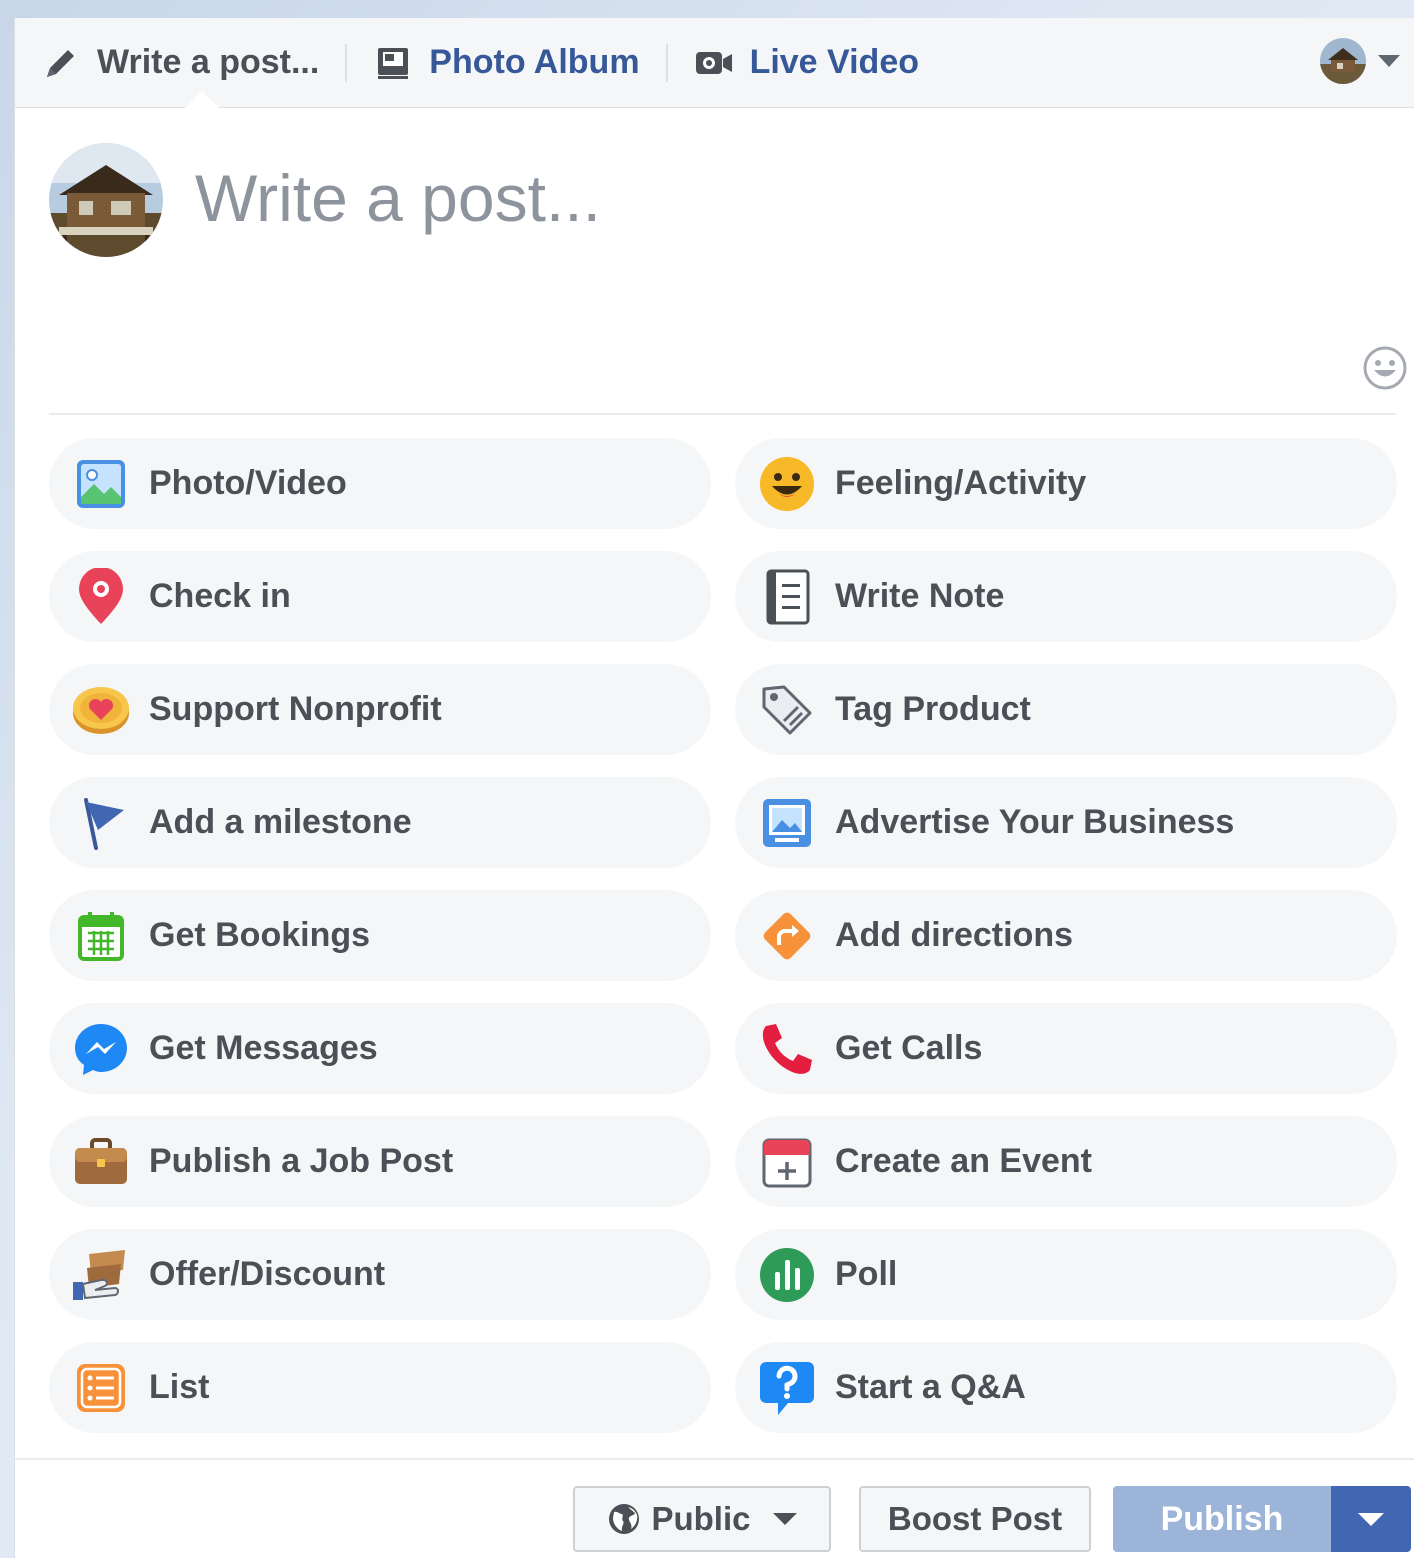 This screenshot has width=1414, height=1558. What do you see at coordinates (1385, 368) in the screenshot?
I see `emoji-picker-icon` at bounding box center [1385, 368].